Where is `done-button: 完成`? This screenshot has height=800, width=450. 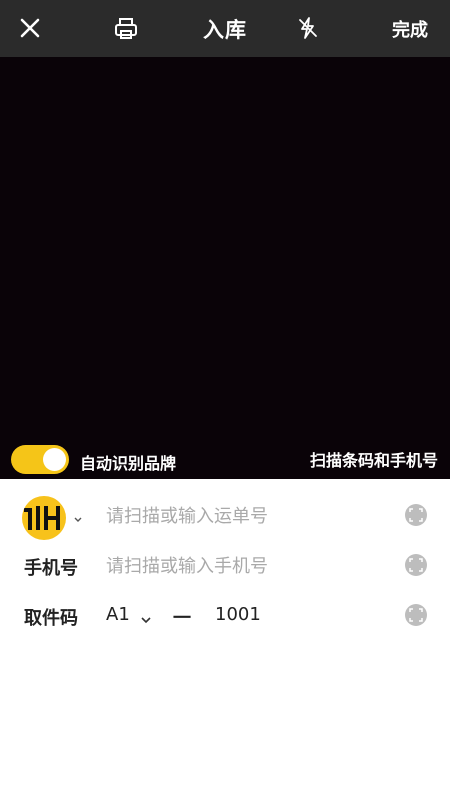
done-button: 完成 is located at coordinates (410, 29).